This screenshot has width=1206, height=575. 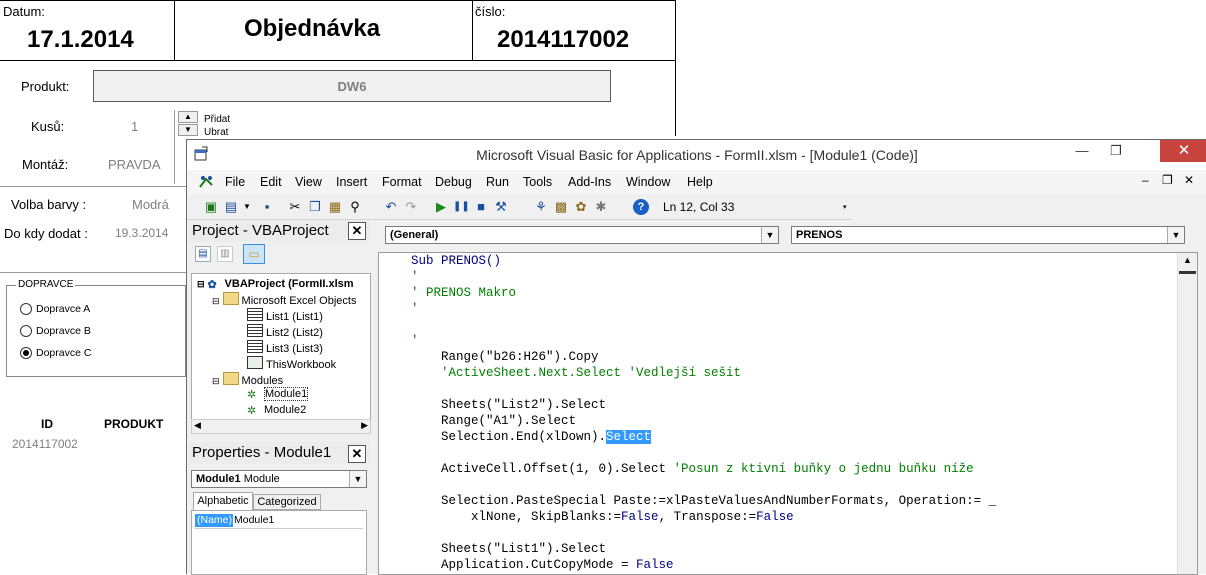 What do you see at coordinates (247, 207) in the screenshot?
I see `dropdown-arrow-icon: ▼` at bounding box center [247, 207].